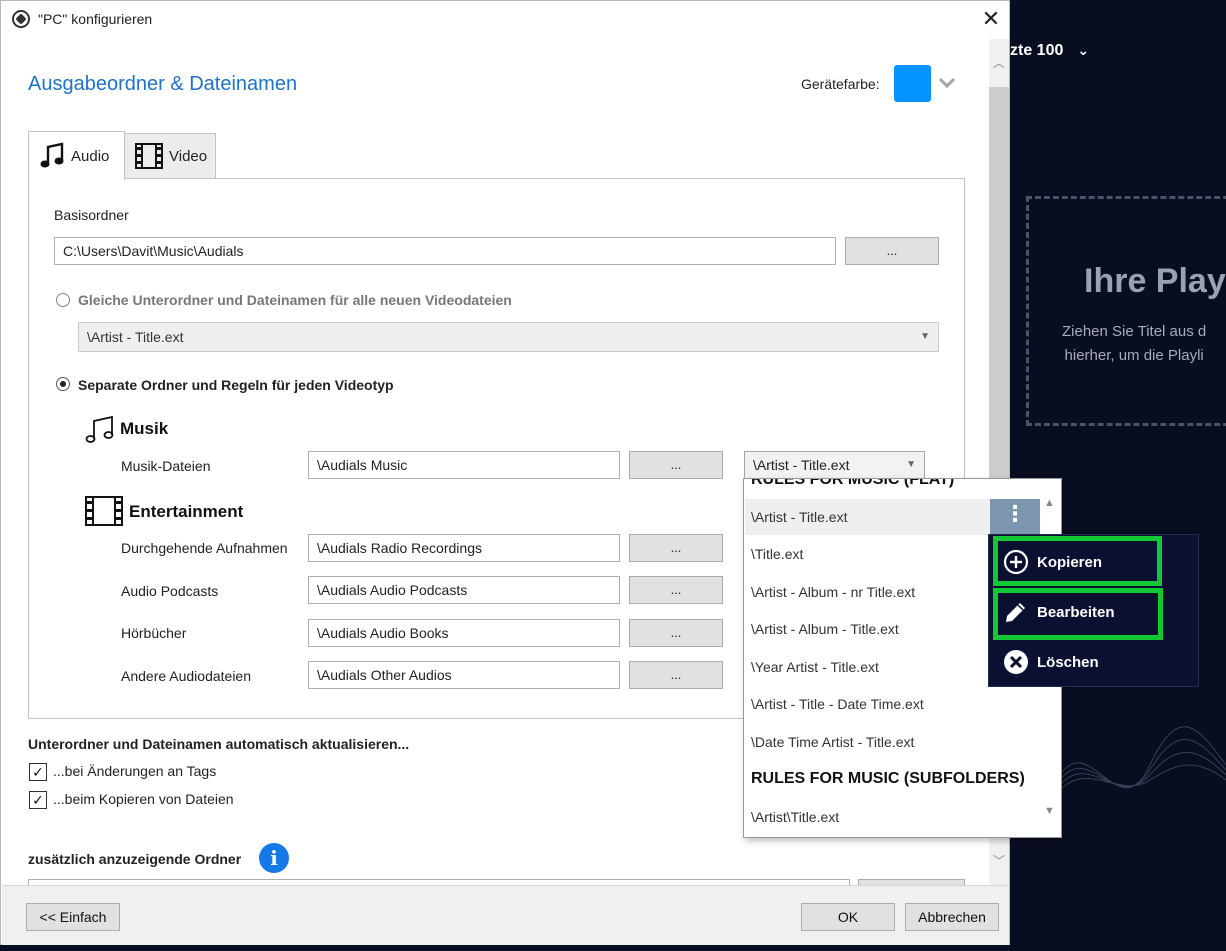 This screenshot has height=951, width=1226. I want to click on rule-option: \Artist - Title.ext, so click(799, 517).